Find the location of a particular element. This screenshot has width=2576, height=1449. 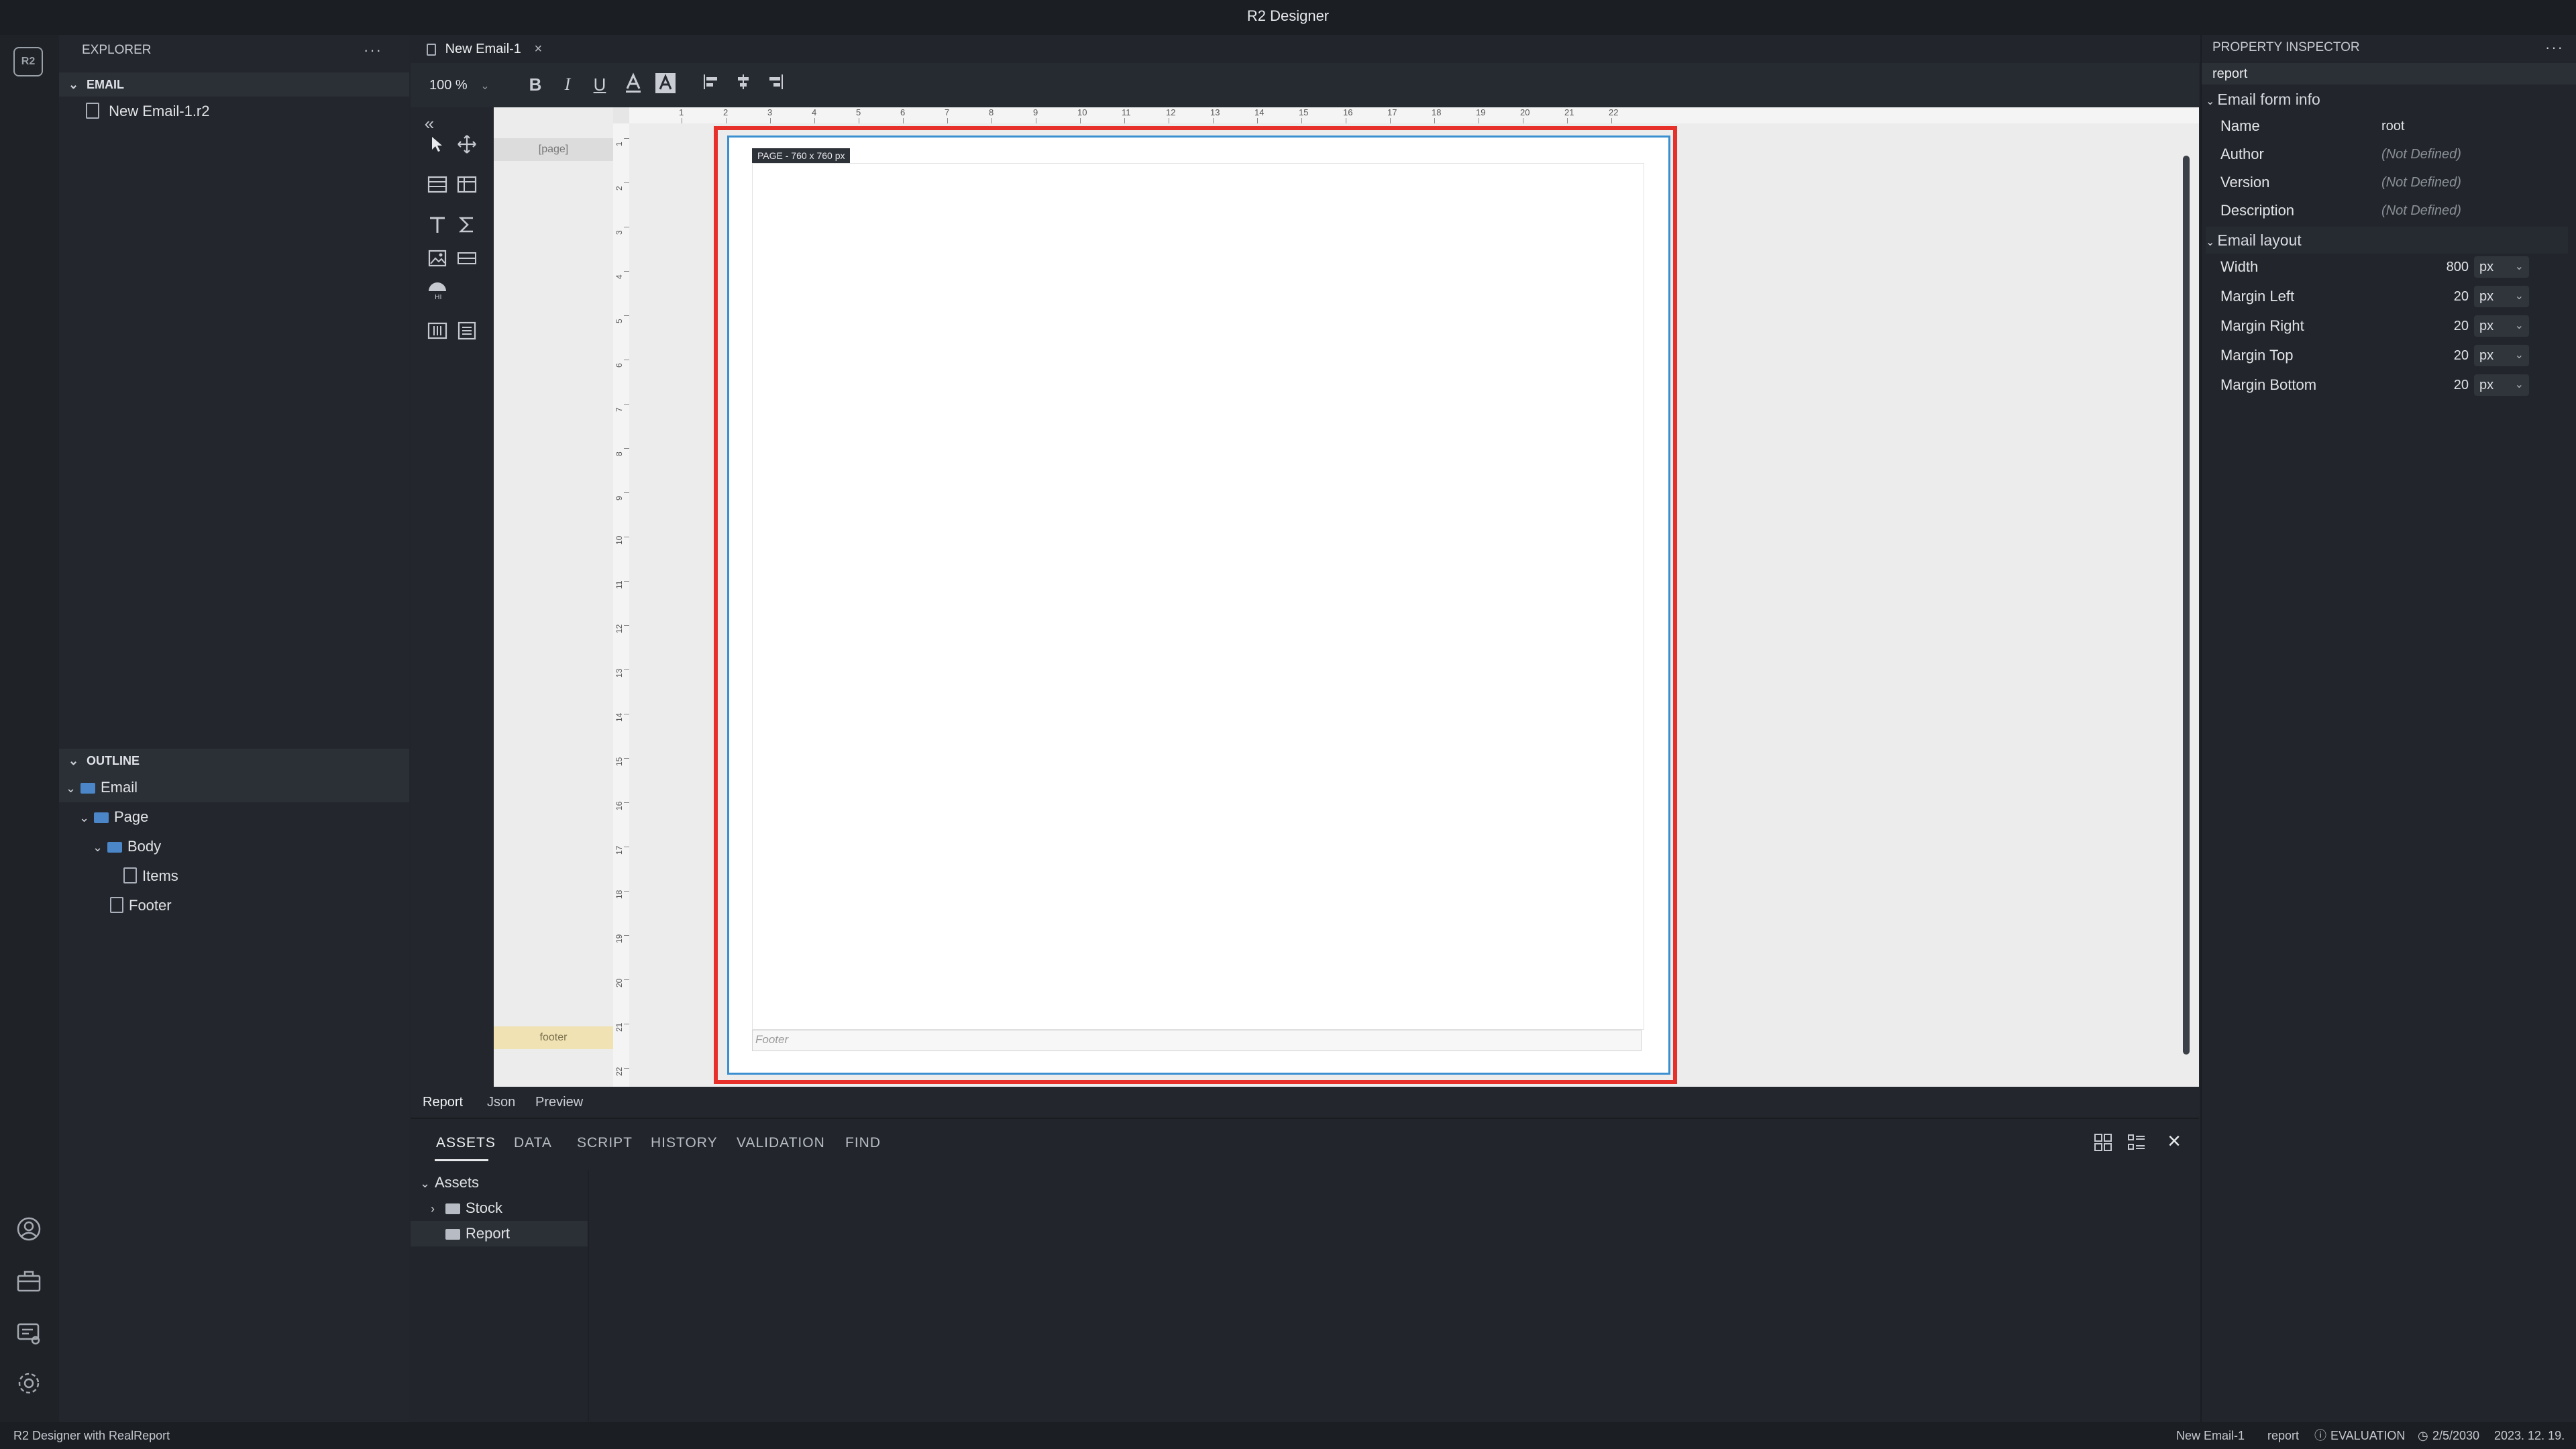

description-value: (Not Defined) is located at coordinates (2421, 210).